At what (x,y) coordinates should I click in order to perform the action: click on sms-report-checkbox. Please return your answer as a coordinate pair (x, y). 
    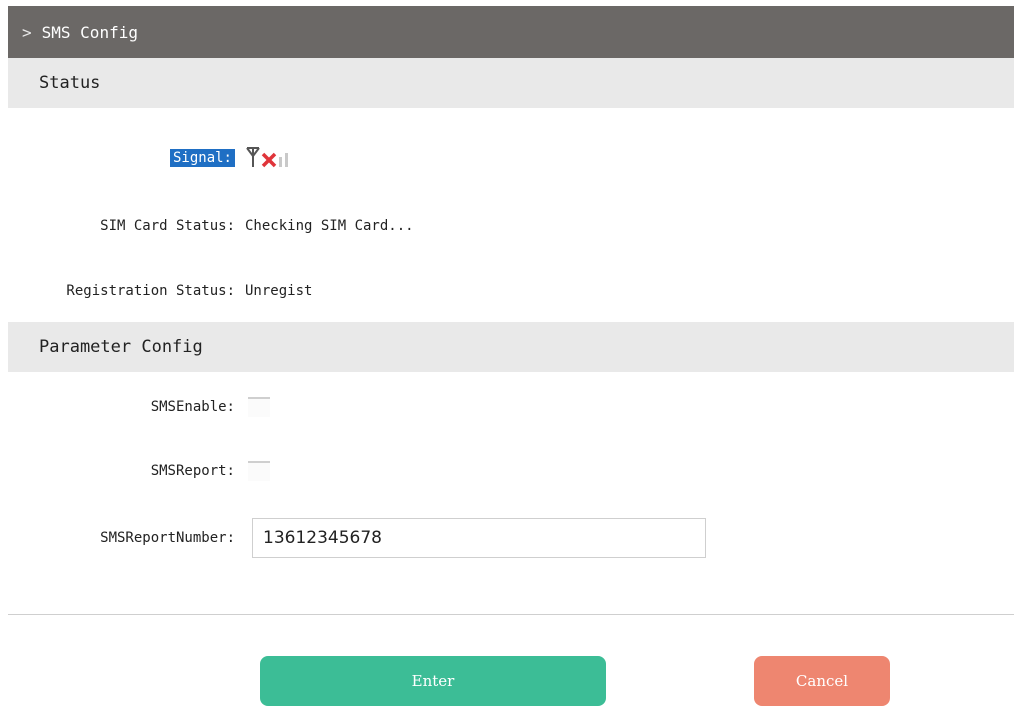
    Looking at the image, I should click on (259, 471).